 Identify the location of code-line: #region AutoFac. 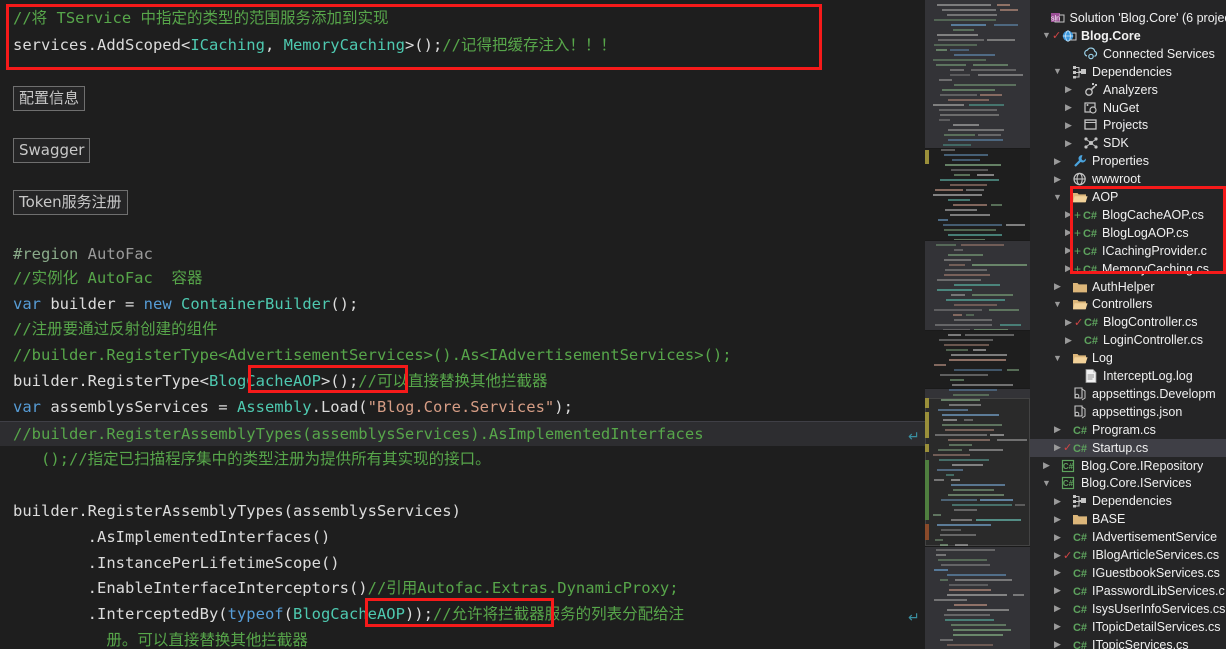
(462, 254).